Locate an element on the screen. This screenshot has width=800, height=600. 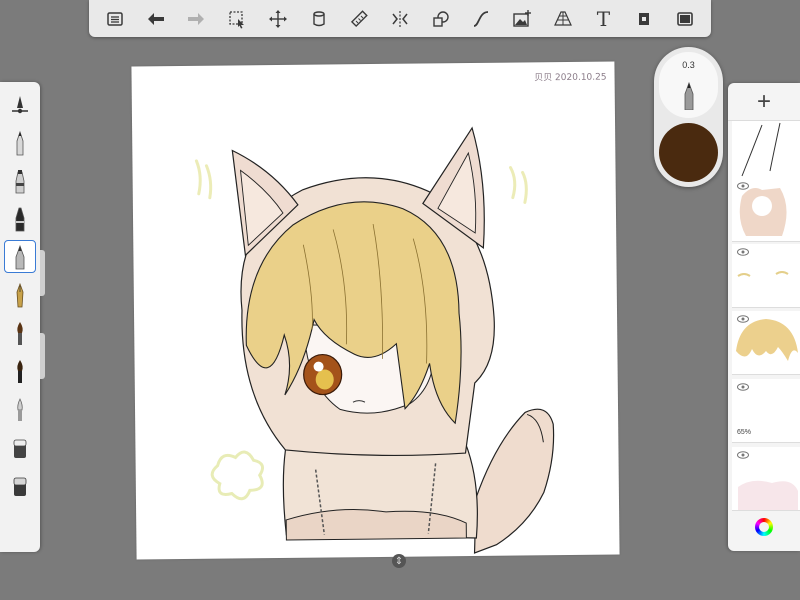
import-image-icon is located at coordinates (522, 19).